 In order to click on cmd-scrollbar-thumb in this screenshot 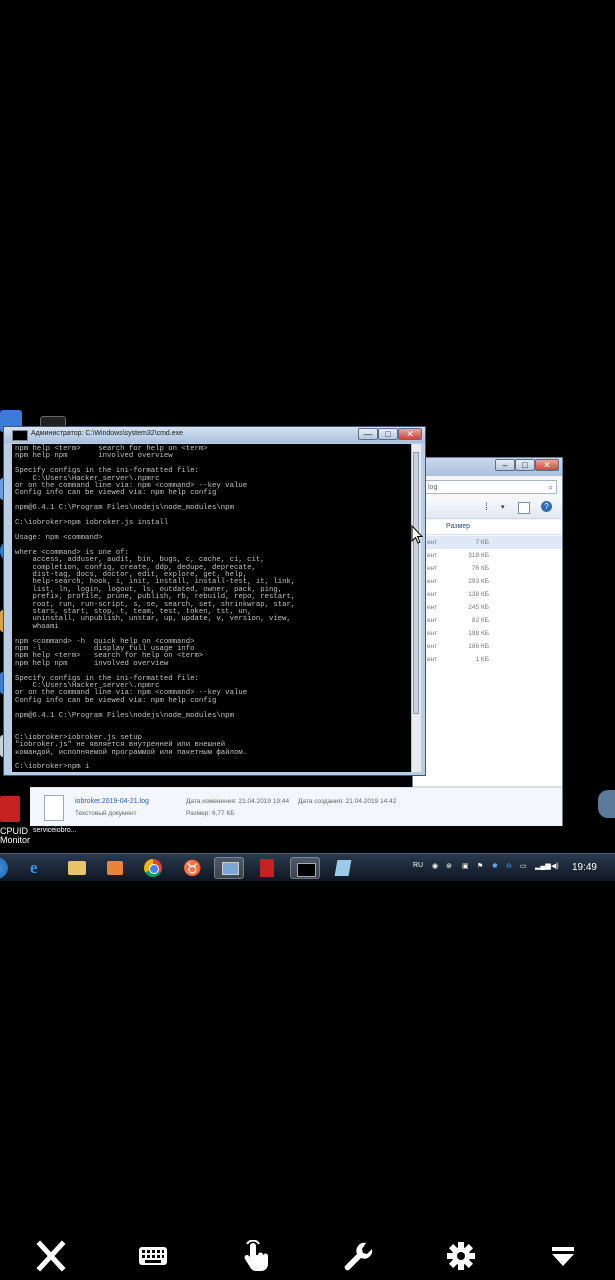, I will do `click(416, 583)`.